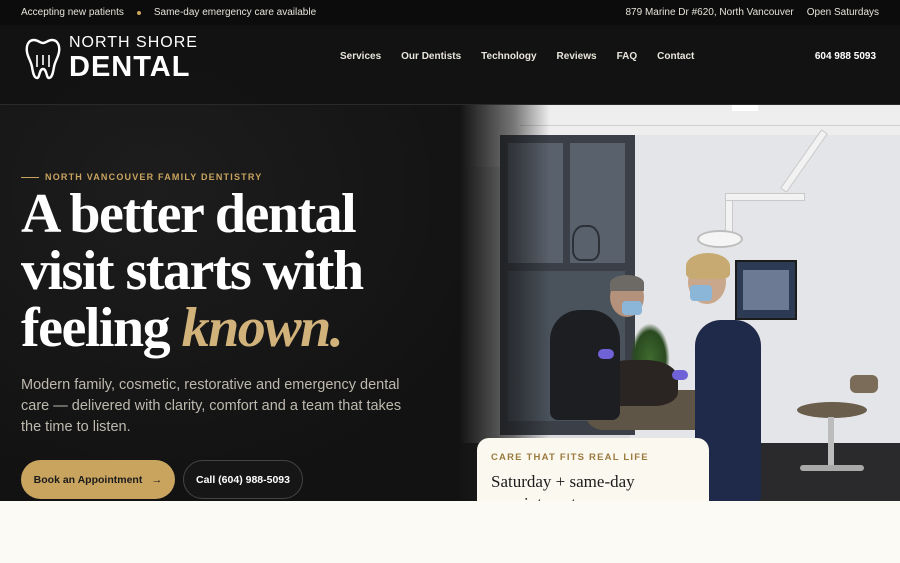 The width and height of the screenshot is (900, 563). Describe the element at coordinates (563, 481) in the screenshot. I see `care-card-title: Saturday + same-day` at that location.